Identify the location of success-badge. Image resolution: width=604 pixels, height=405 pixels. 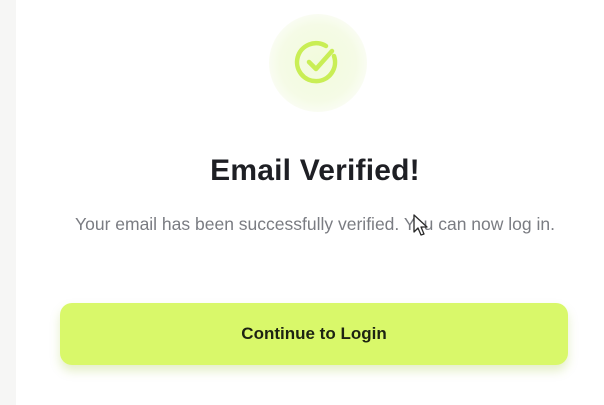
(318, 63).